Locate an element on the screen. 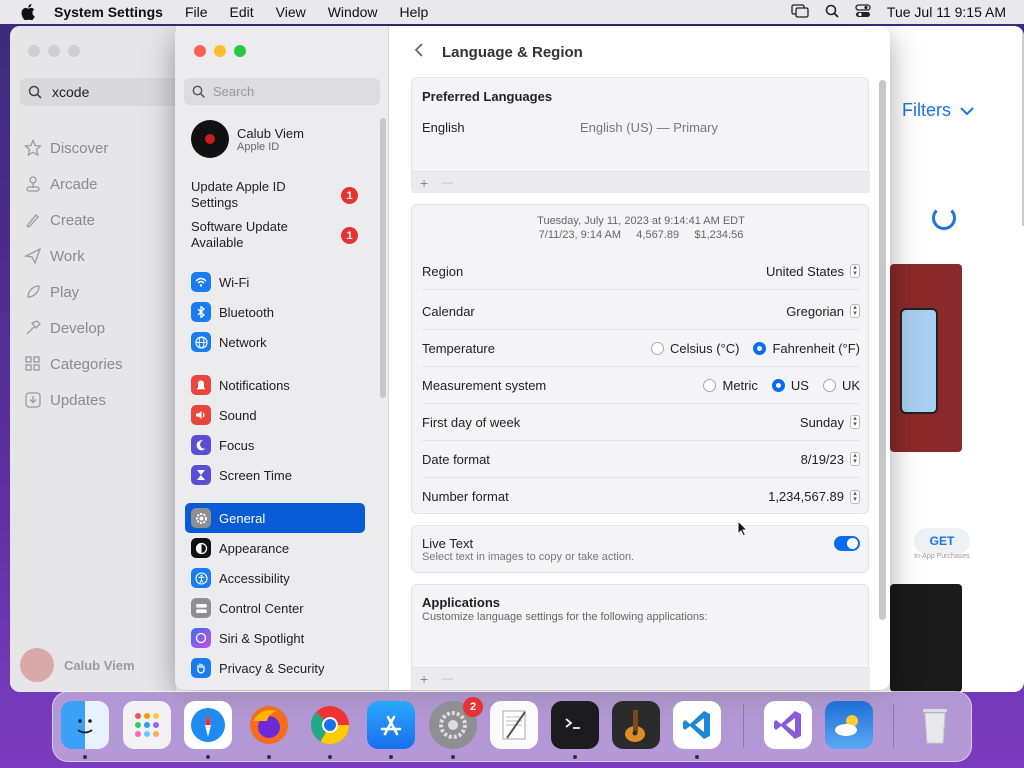 This screenshot has width=1024, height=768. apple-id-profile: Calub Viem Apple ID is located at coordinates (247, 139).